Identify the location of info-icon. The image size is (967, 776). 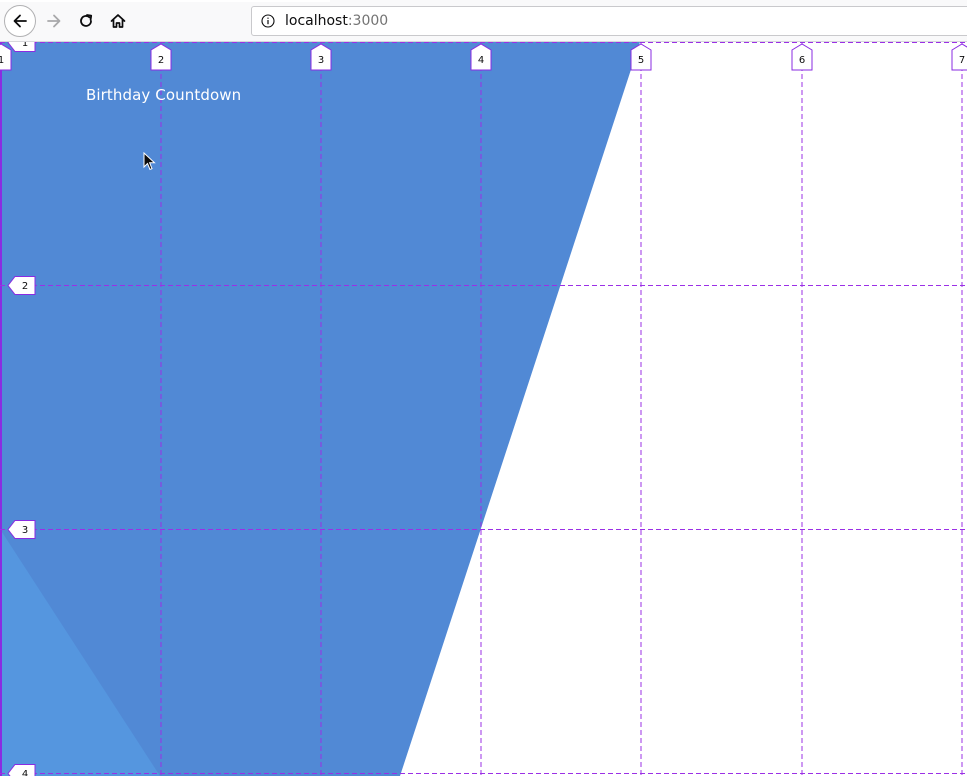
(268, 21).